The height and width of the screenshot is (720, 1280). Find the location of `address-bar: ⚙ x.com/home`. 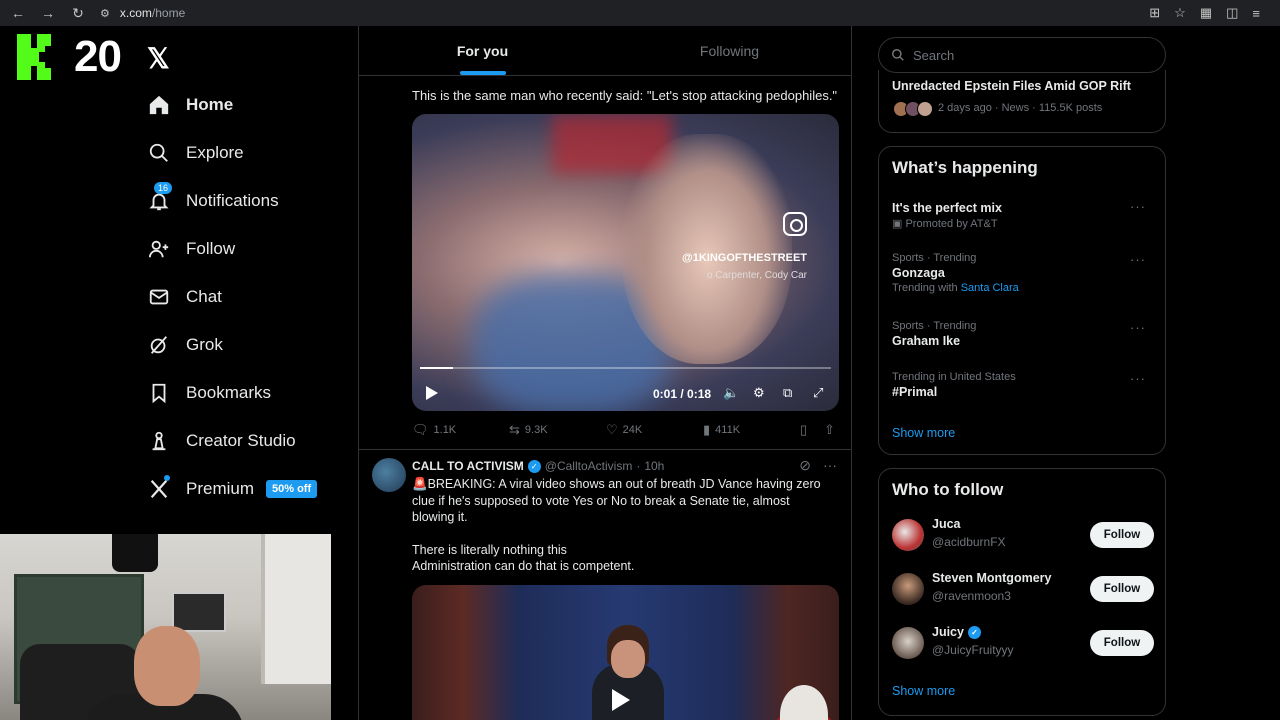

address-bar: ⚙ x.com/home is located at coordinates (142, 13).